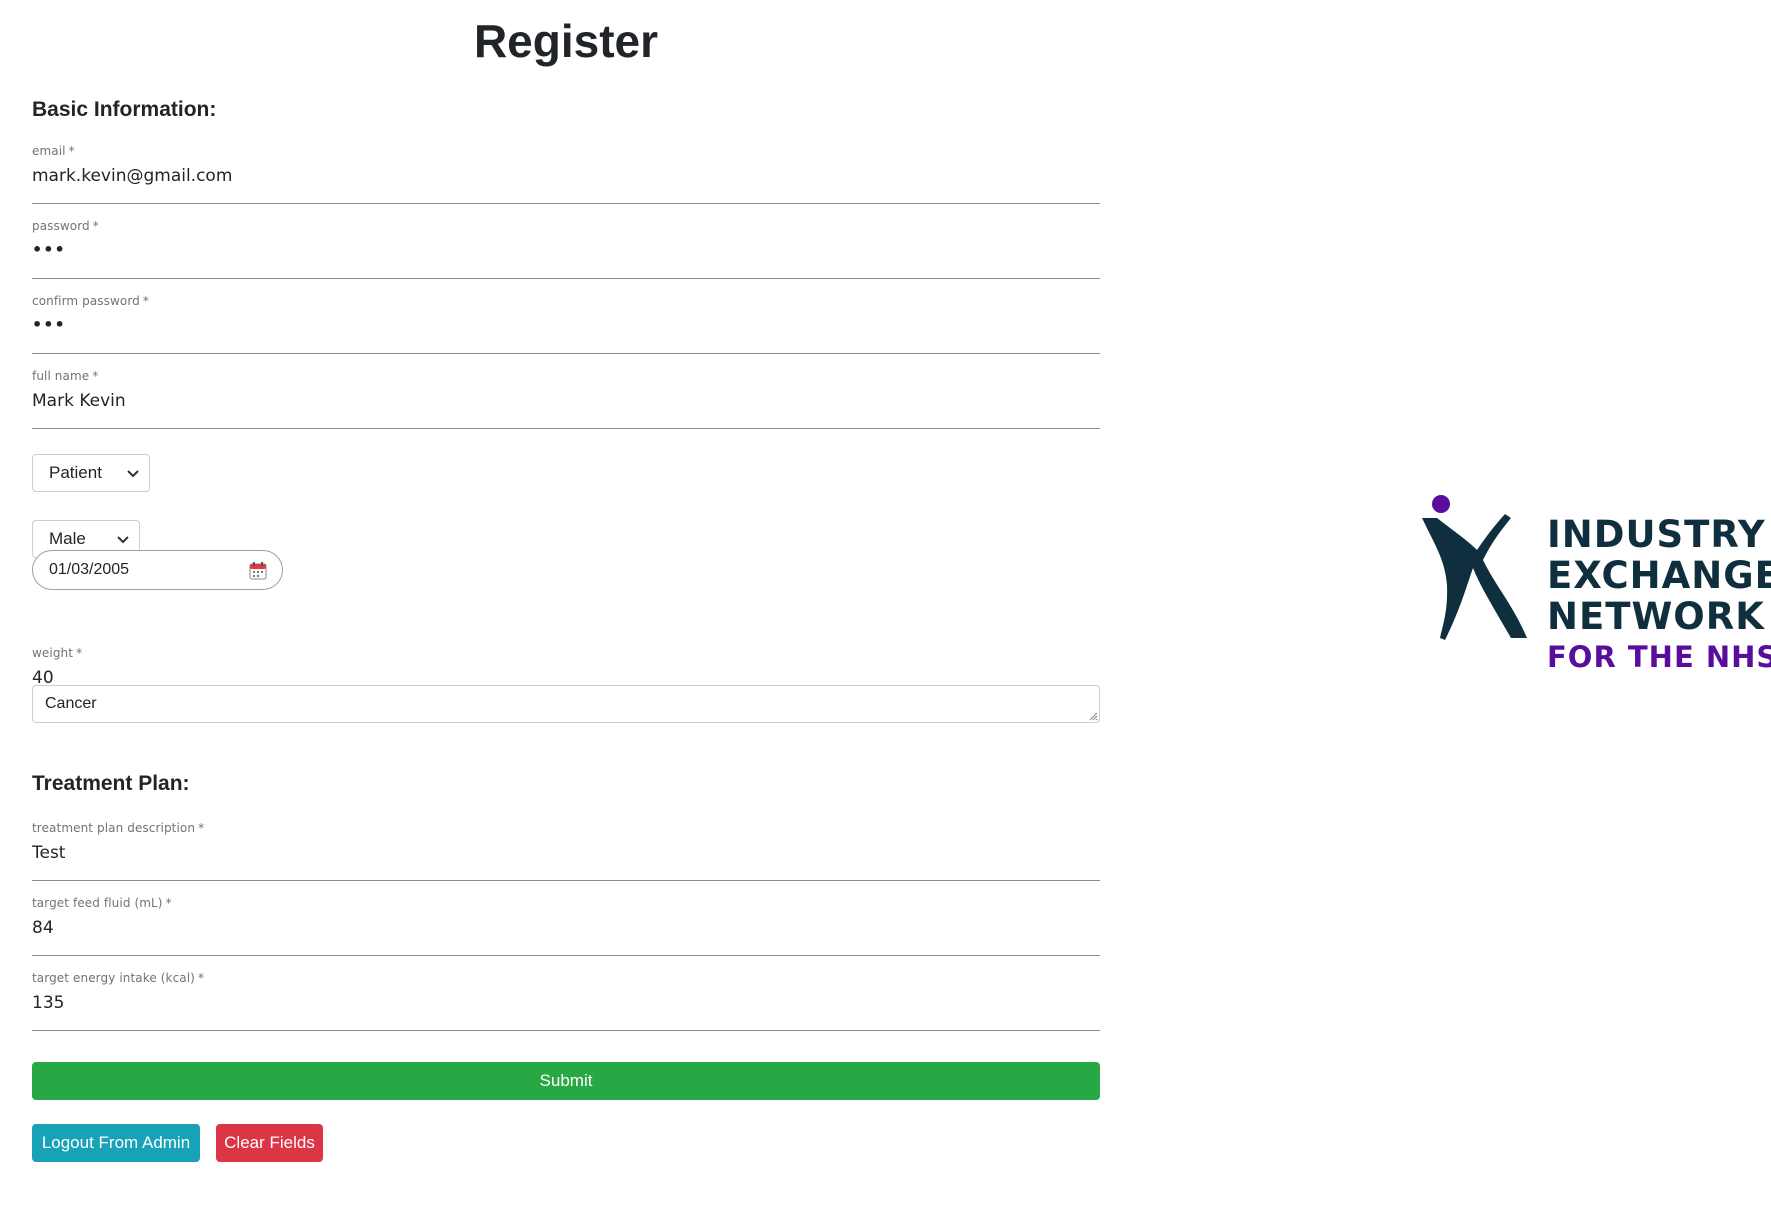 The width and height of the screenshot is (1771, 1222). What do you see at coordinates (1474, 567) in the screenshot?
I see `ien-logo-mark-icon` at bounding box center [1474, 567].